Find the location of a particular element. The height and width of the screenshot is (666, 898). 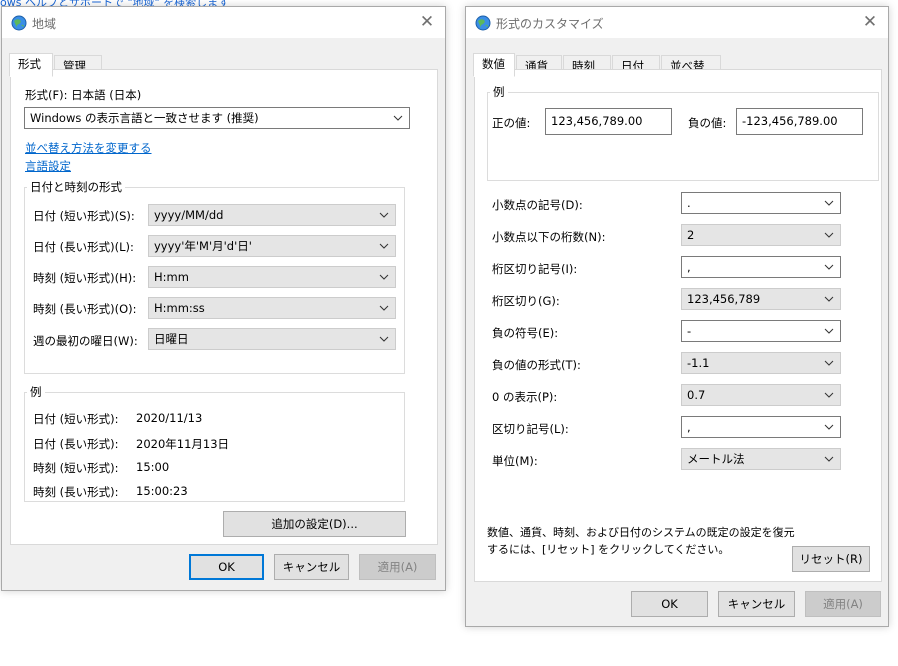

example-short-date-label: 日付 (短い形式): is located at coordinates (76, 419).